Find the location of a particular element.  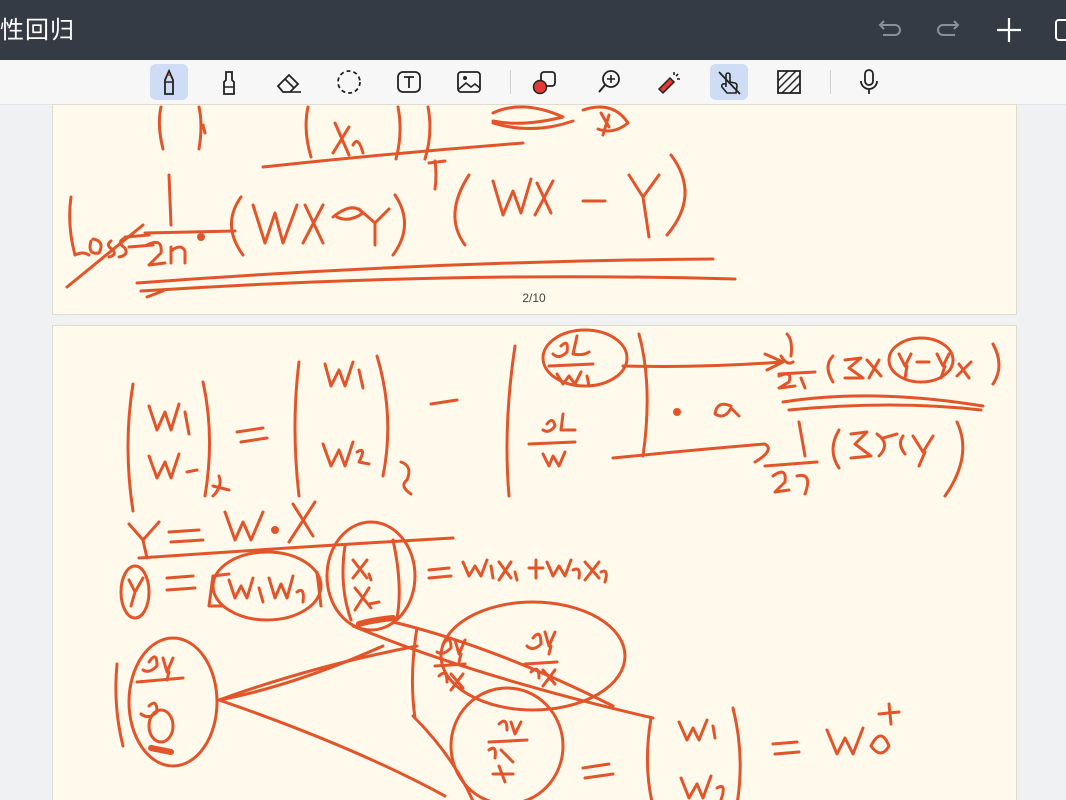

shapes-icon is located at coordinates (545, 82).